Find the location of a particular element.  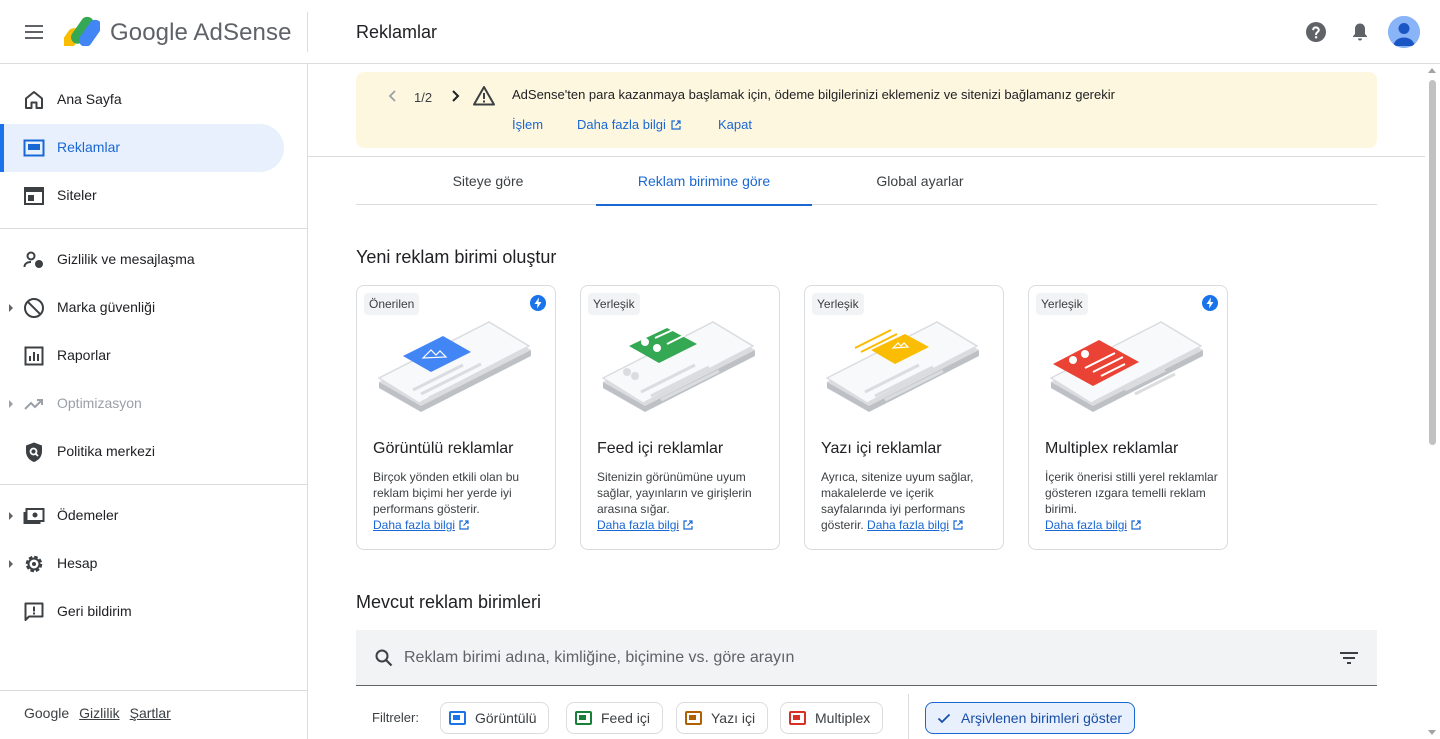

topbar-divider is located at coordinates (307, 32).